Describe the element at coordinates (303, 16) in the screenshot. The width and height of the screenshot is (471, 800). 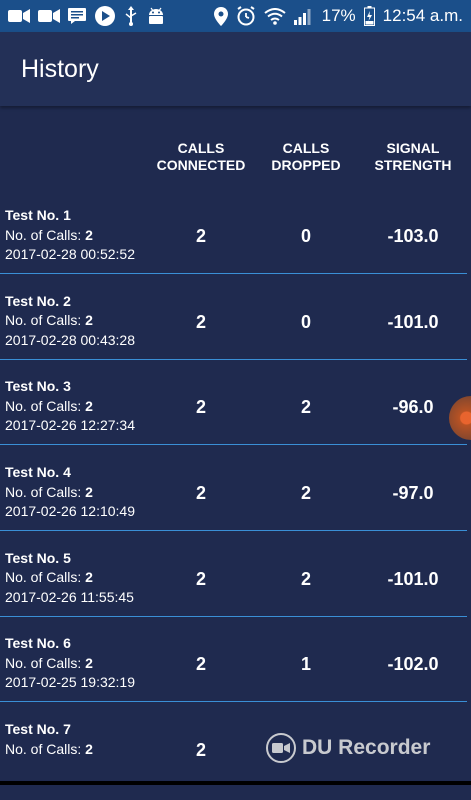
I see `signal-icon` at that location.